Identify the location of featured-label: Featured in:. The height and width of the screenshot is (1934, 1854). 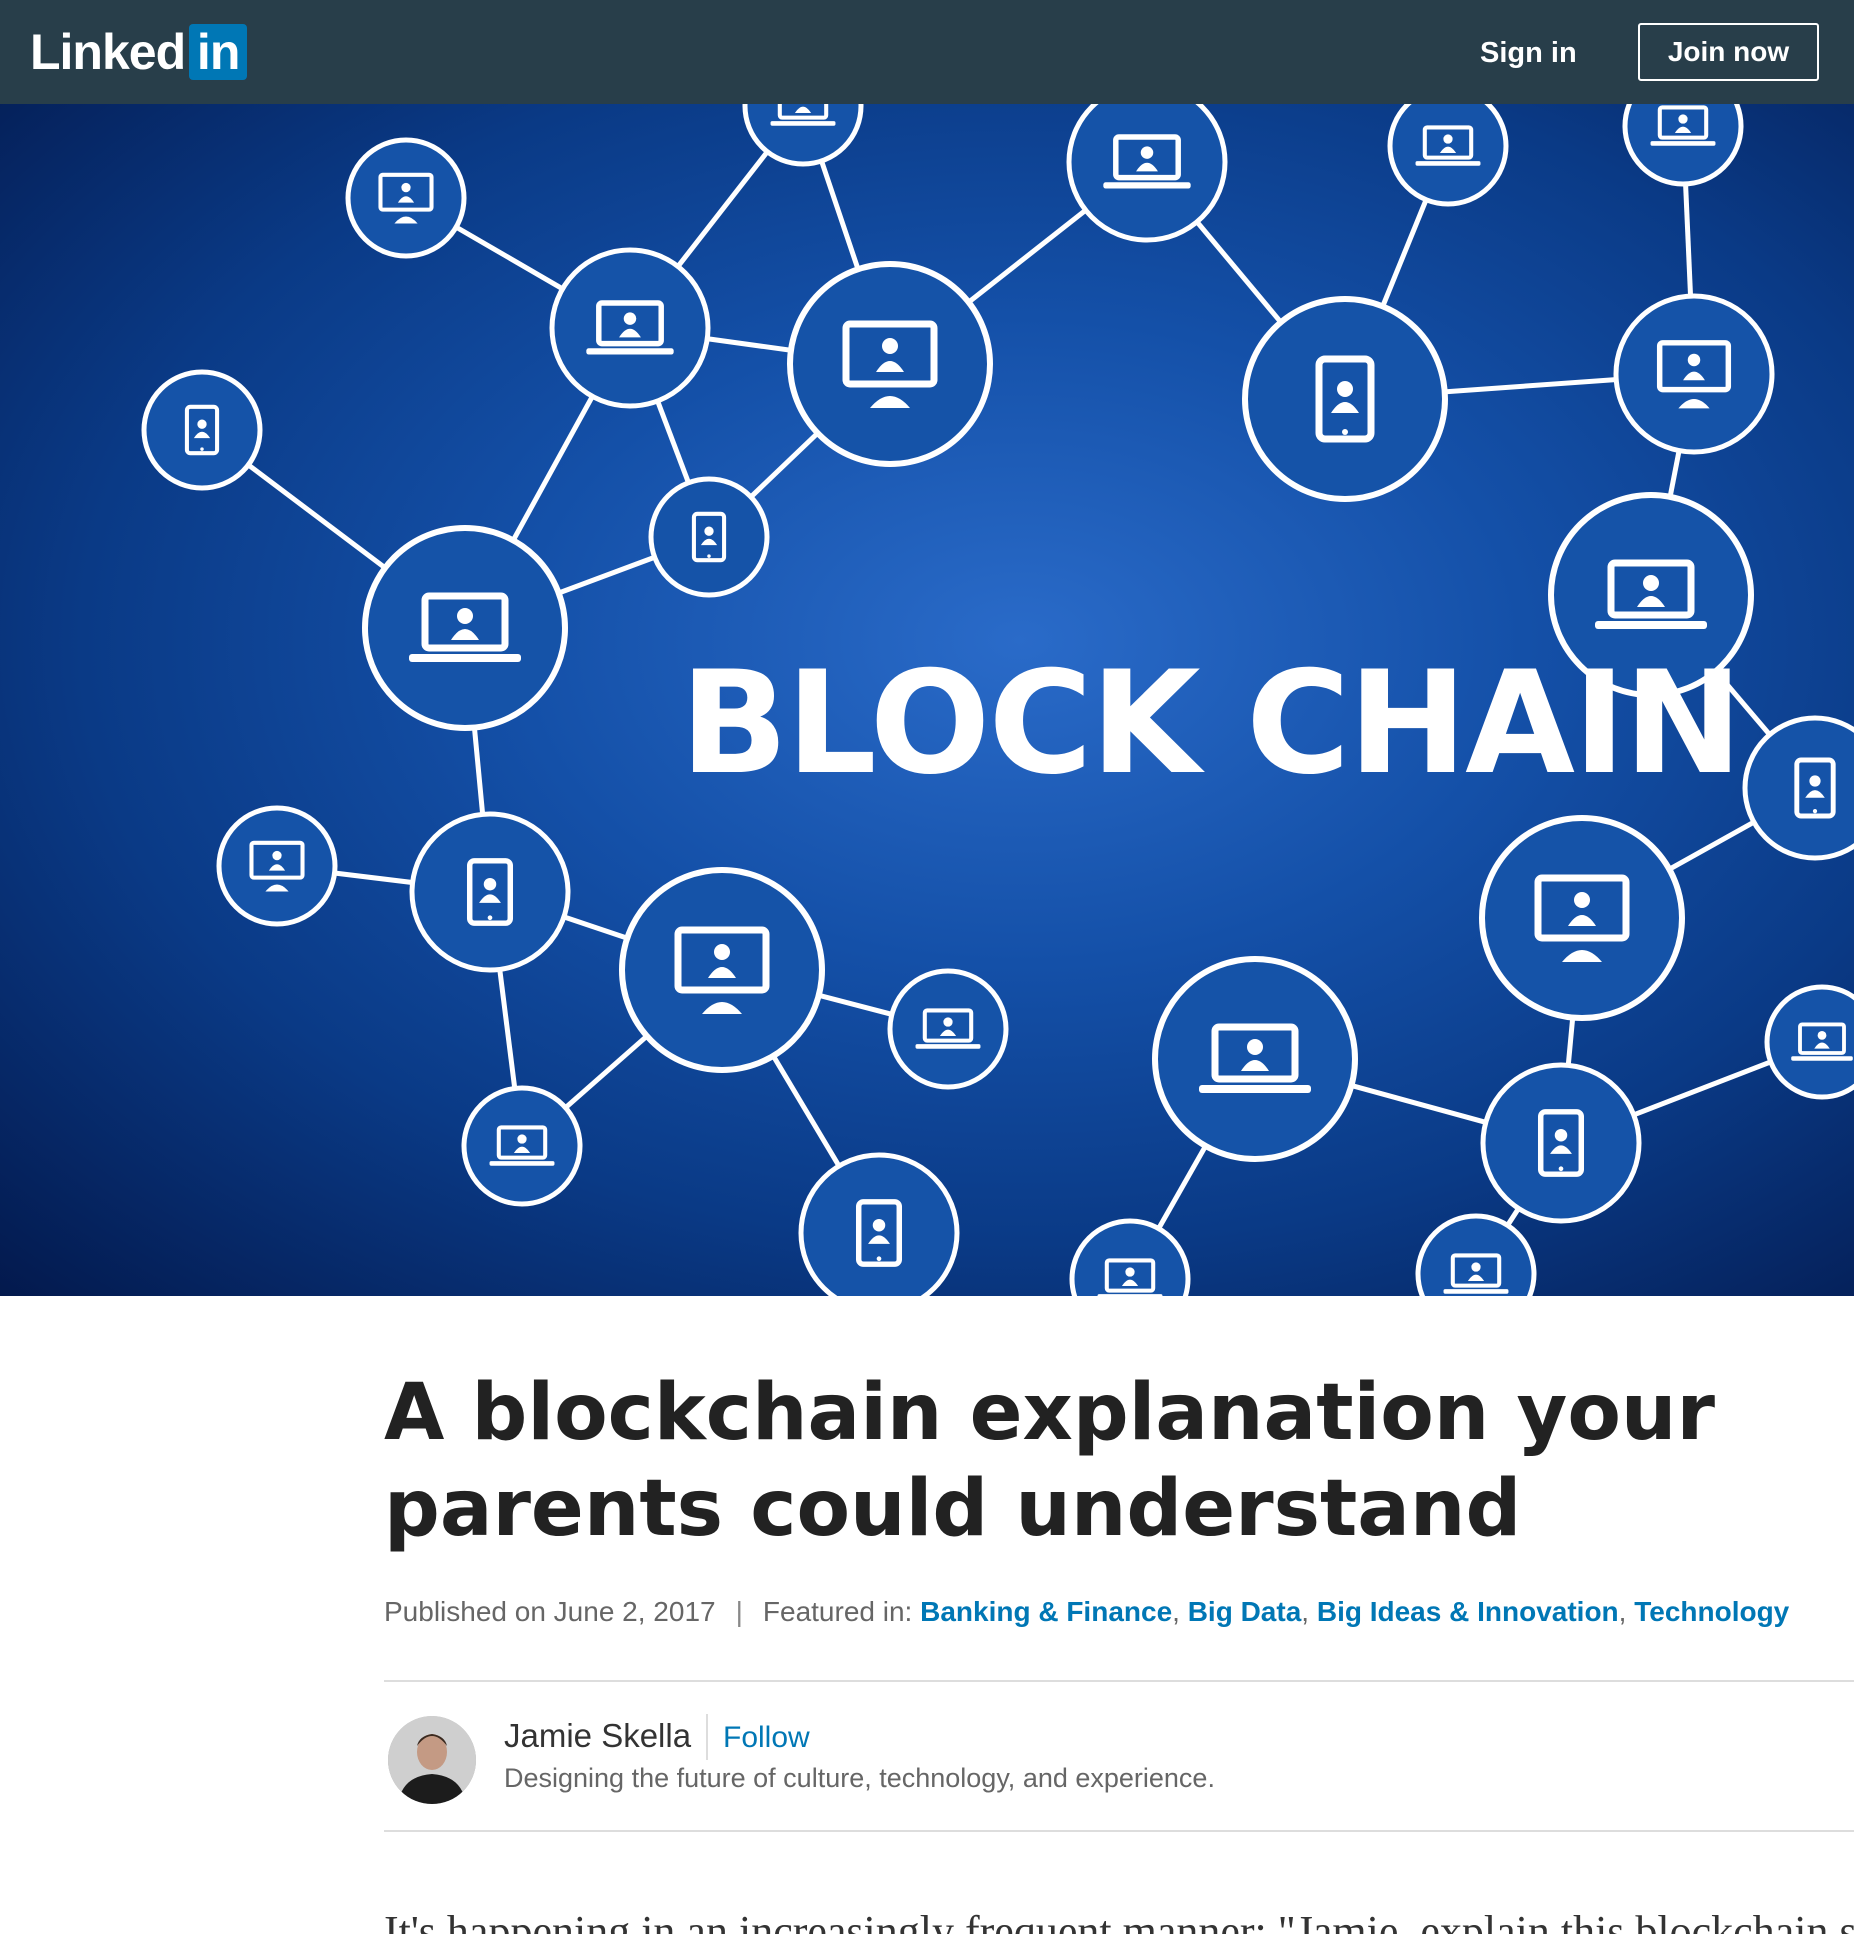
(837, 1611).